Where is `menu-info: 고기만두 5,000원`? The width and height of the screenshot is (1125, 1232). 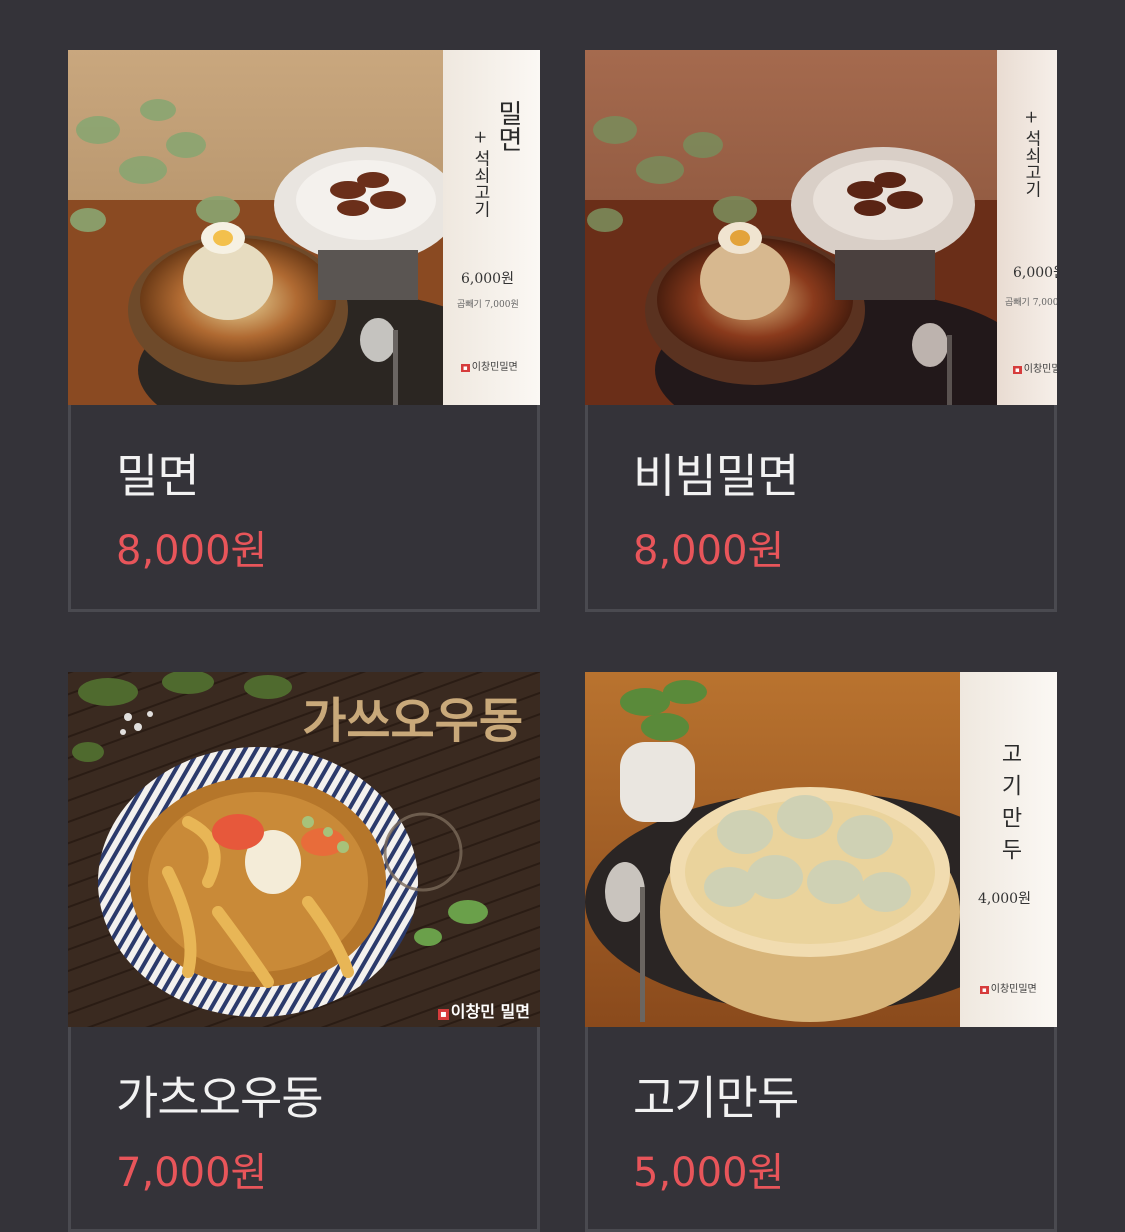 menu-info: 고기만두 5,000원 is located at coordinates (821, 1129).